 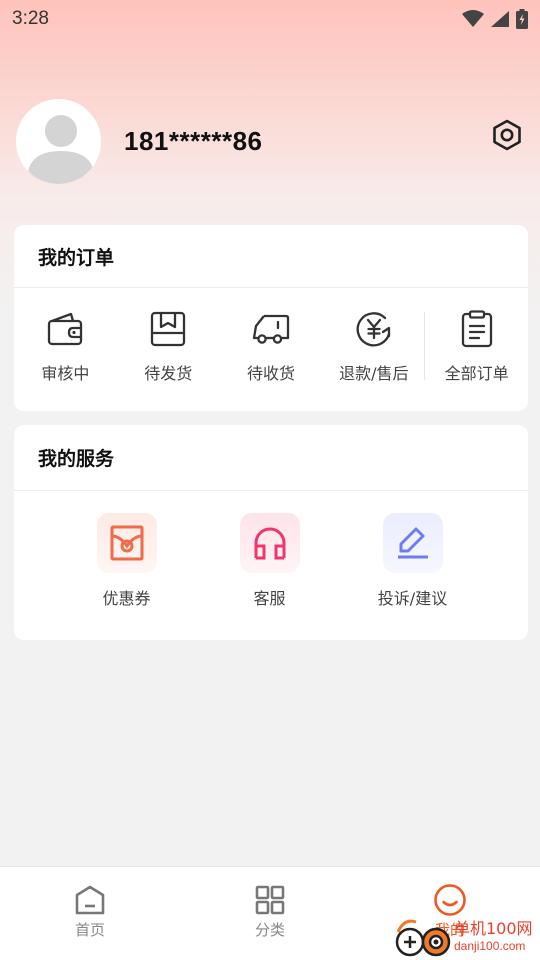 What do you see at coordinates (65, 373) in the screenshot?
I see `order-label: 审核中` at bounding box center [65, 373].